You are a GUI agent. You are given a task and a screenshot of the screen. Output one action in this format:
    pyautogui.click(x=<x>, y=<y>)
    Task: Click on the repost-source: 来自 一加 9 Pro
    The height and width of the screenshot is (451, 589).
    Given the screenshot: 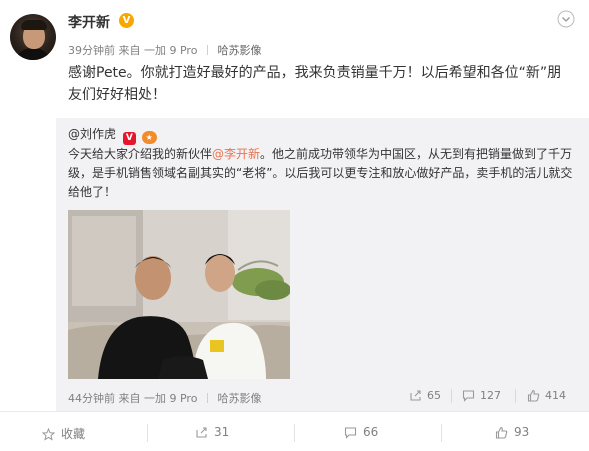 What is the action you would take?
    pyautogui.click(x=158, y=398)
    